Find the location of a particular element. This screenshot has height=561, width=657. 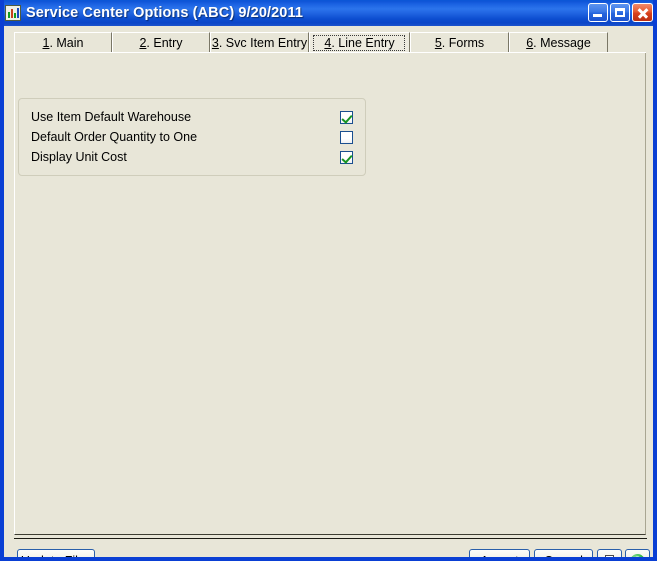

tab-main: 1. Main is located at coordinates (63, 42).